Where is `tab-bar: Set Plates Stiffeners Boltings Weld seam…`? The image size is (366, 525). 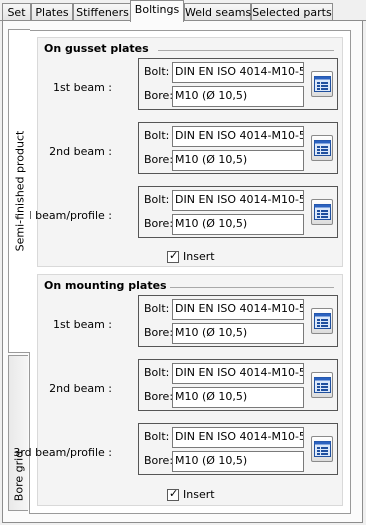 tab-bar: Set Plates Stiffeners Boltings Weld seam… is located at coordinates (183, 11).